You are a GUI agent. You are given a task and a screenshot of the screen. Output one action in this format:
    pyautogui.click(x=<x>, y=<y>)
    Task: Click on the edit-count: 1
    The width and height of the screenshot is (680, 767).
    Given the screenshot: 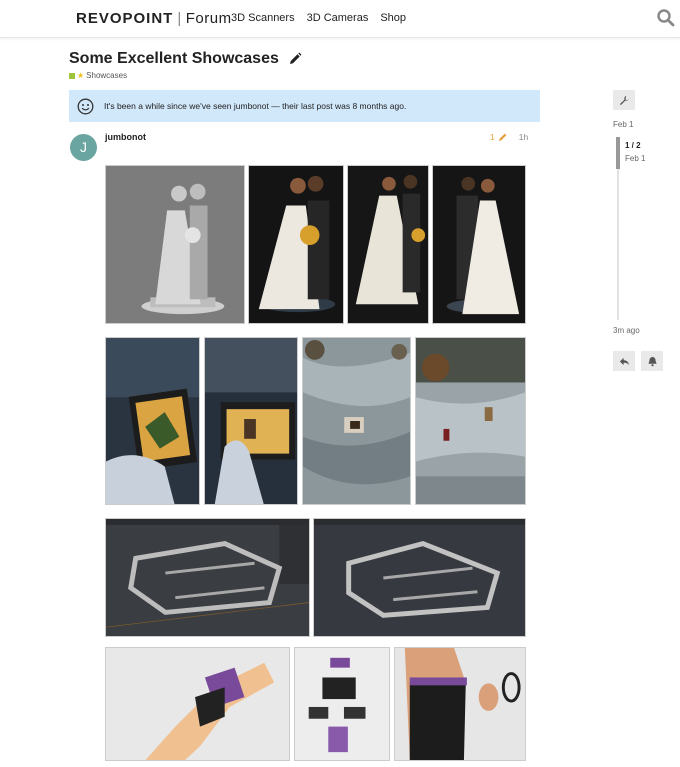 What is the action you would take?
    pyautogui.click(x=492, y=137)
    